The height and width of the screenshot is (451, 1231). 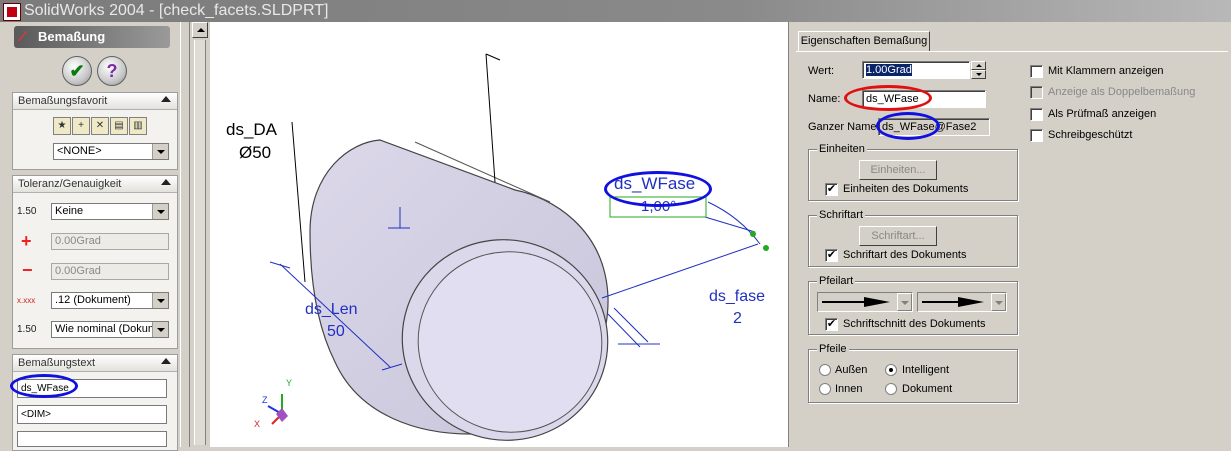 What do you see at coordinates (891, 389) in the screenshot?
I see `radio-dokument` at bounding box center [891, 389].